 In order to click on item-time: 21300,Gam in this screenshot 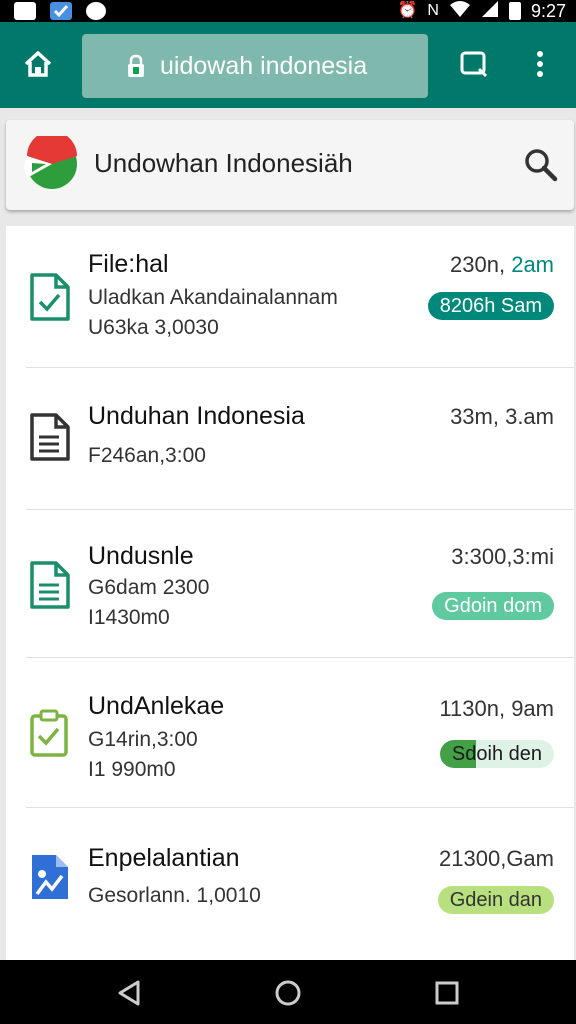, I will do `click(496, 858)`.